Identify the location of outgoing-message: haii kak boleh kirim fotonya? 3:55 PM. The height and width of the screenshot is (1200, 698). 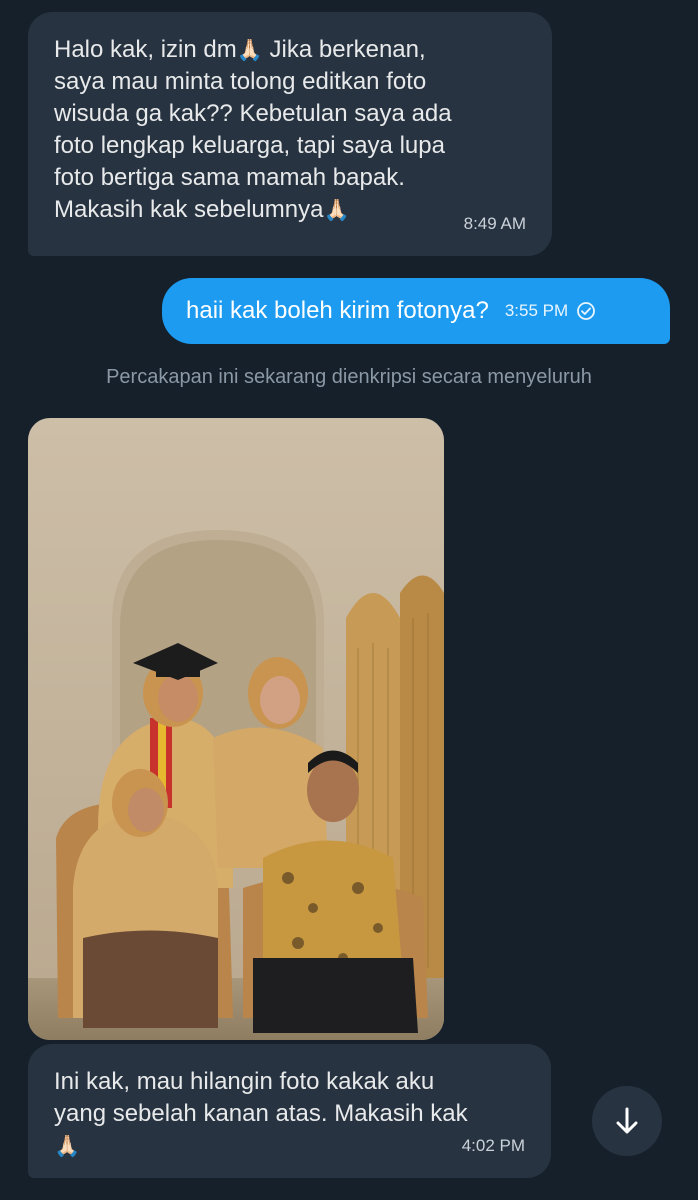
(416, 311).